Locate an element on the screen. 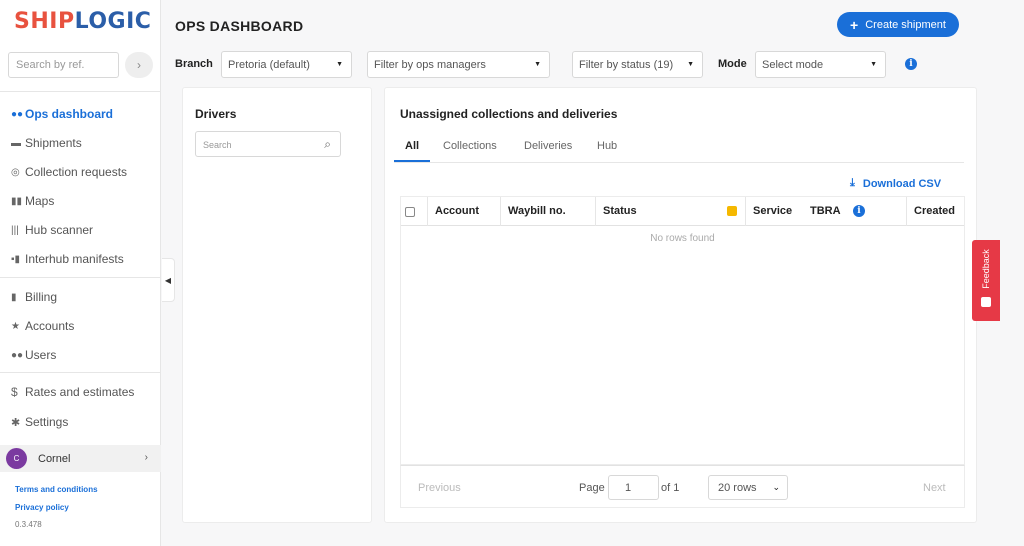 Image resolution: width=1024 pixels, height=546 pixels. barcode-icon: ||| is located at coordinates (15, 230).